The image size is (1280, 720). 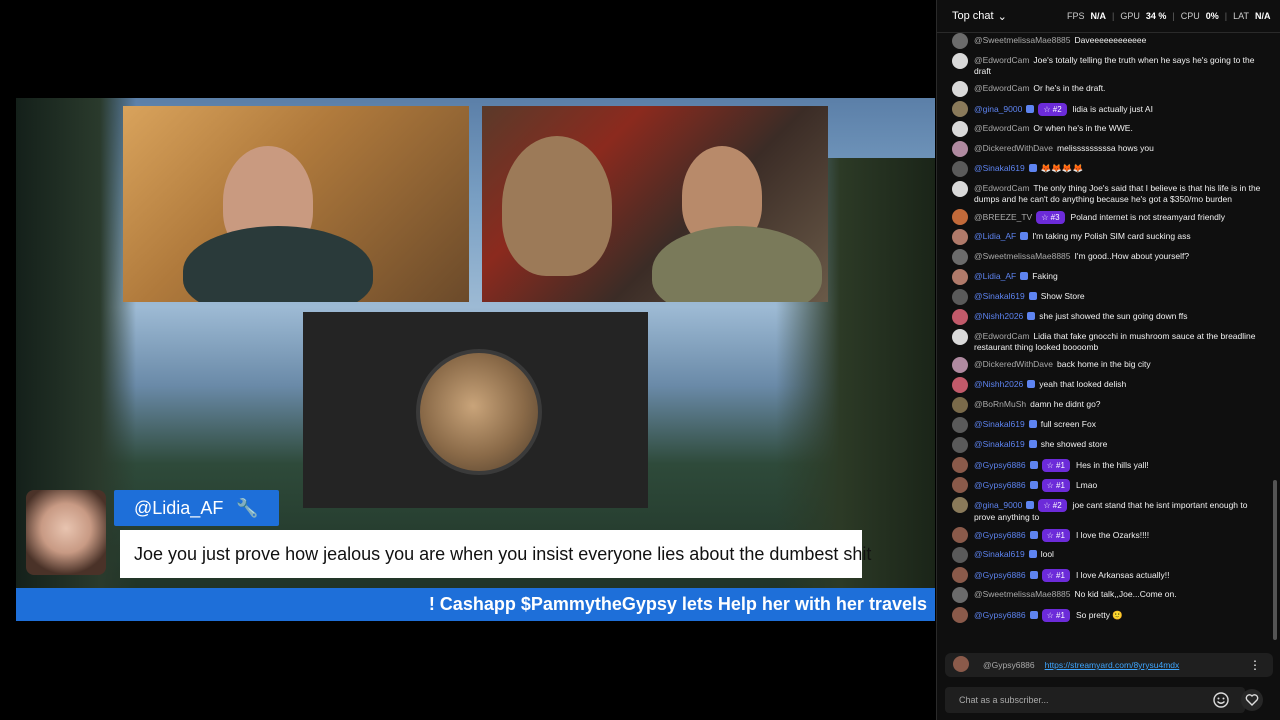 I want to click on chat-message: @Gypsy6886 ☆ #1 I love the Ozarks!!!!, so click(x=1105, y=536).